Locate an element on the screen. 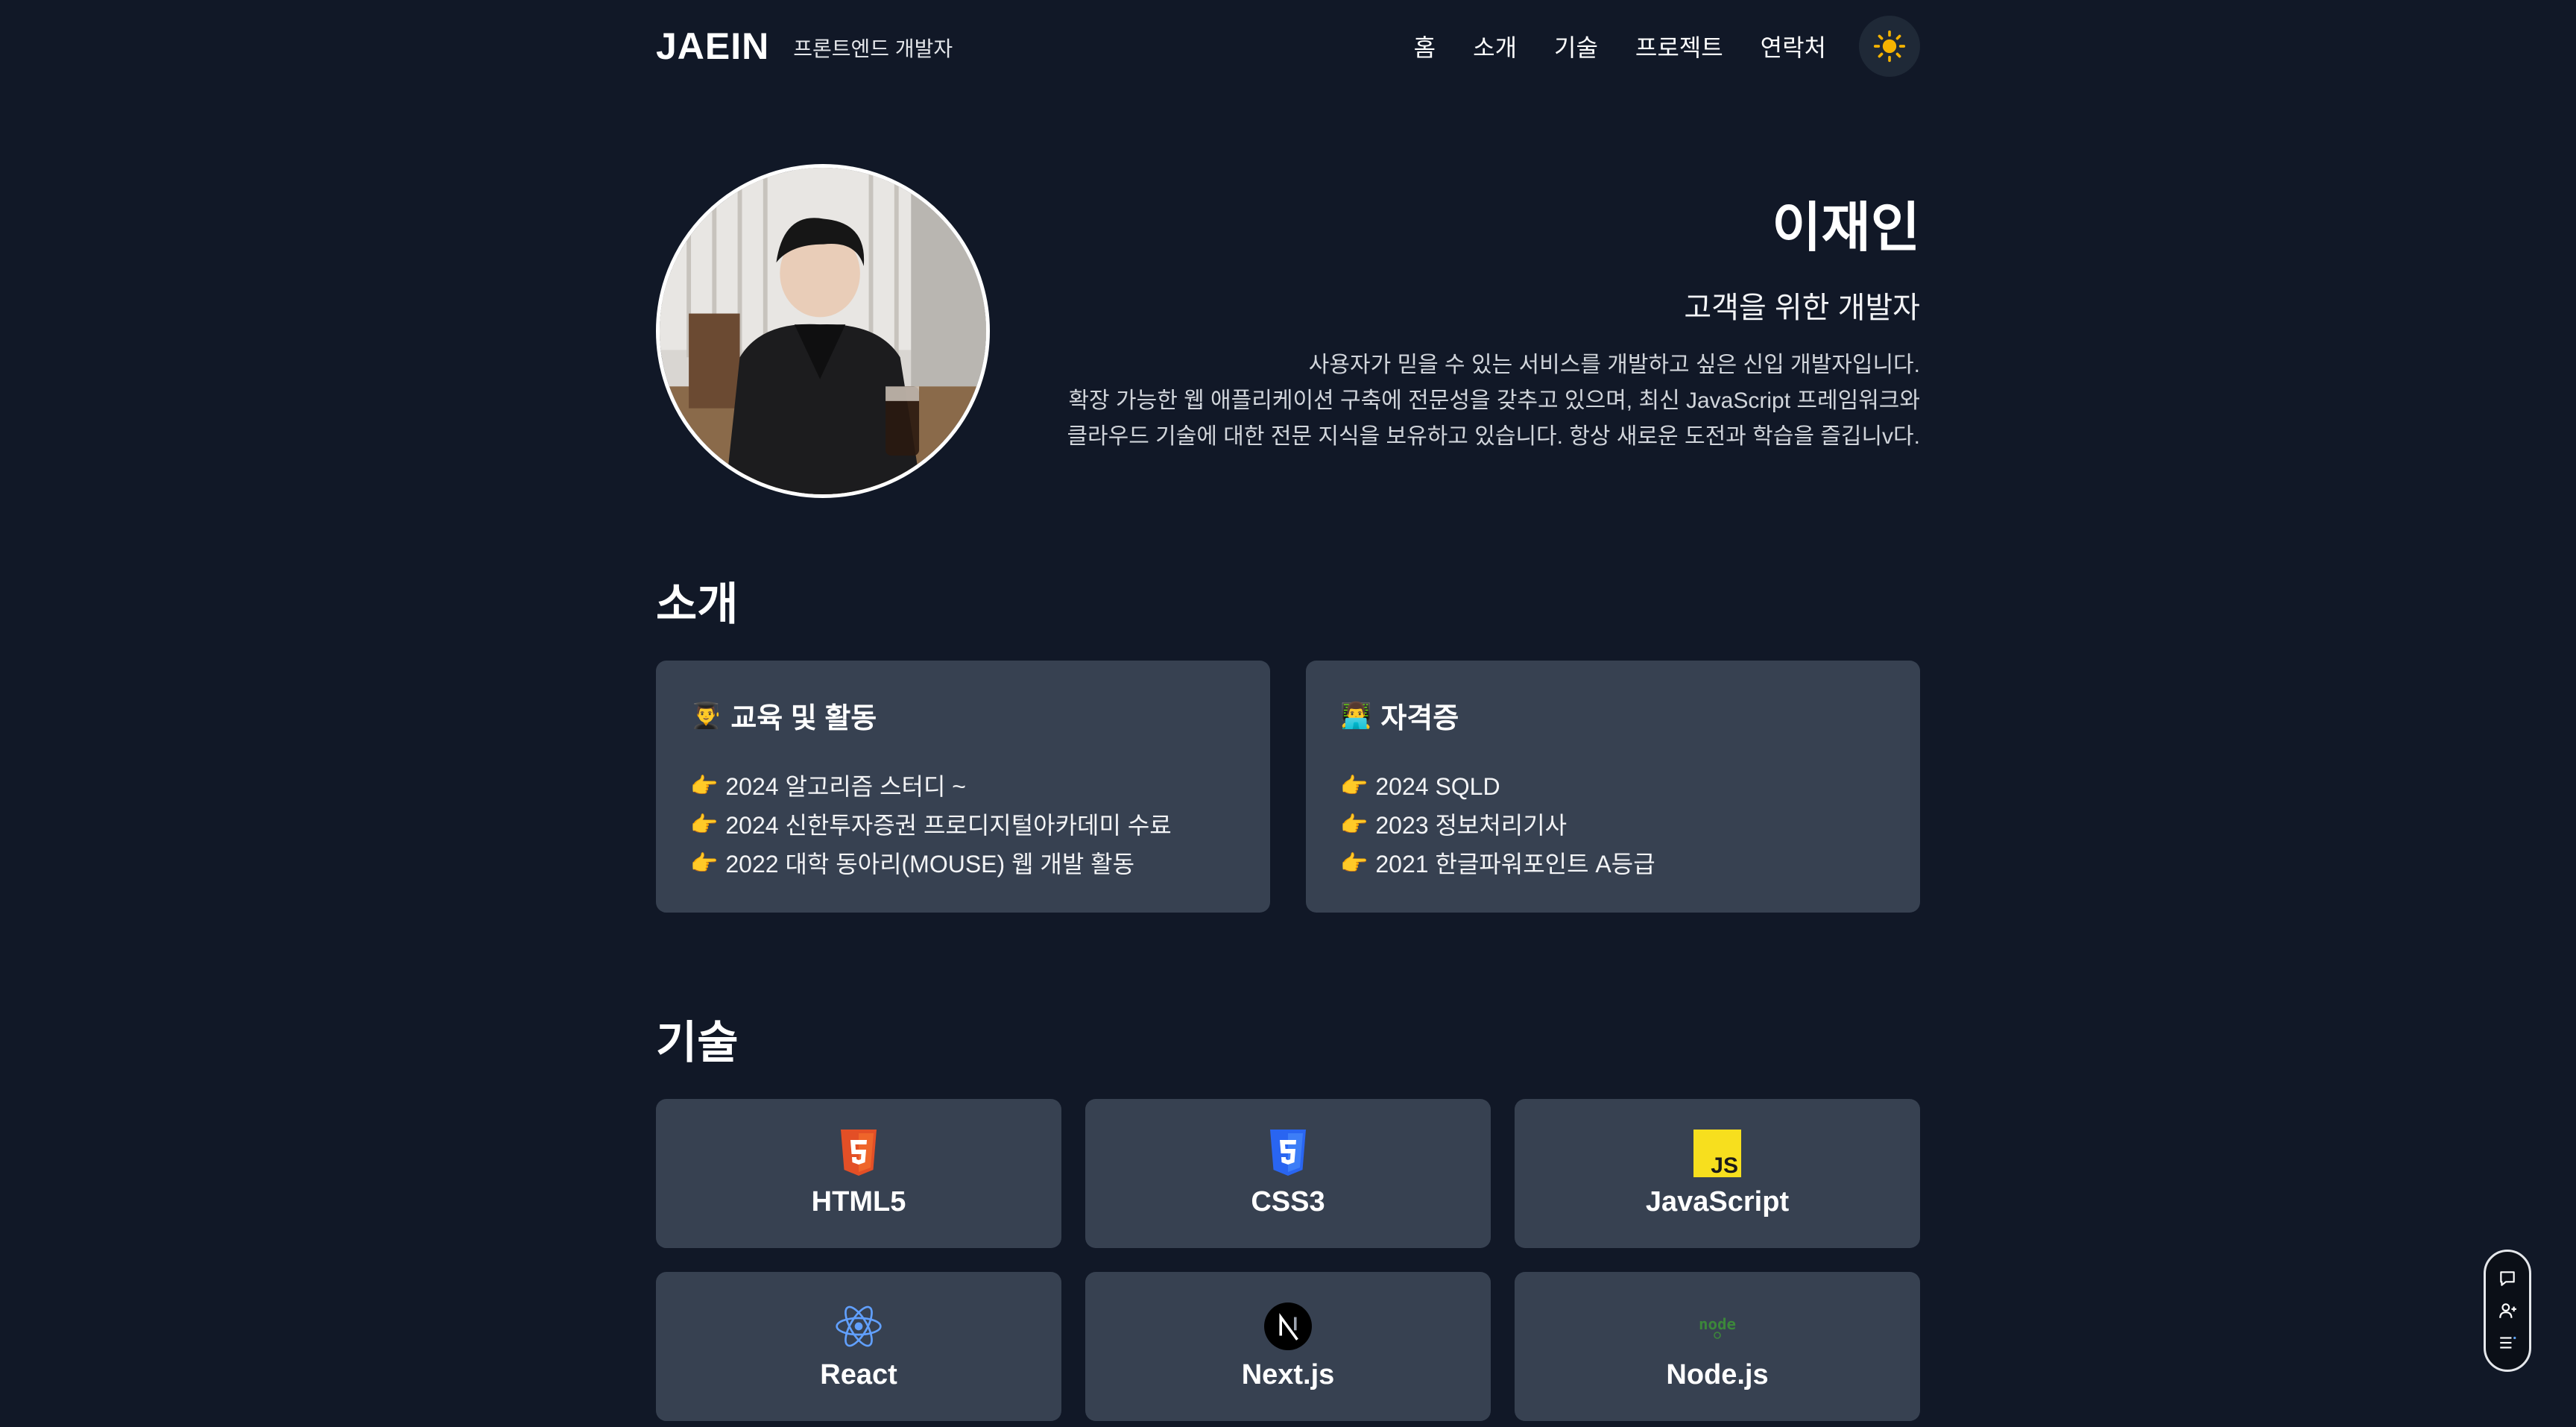  brand: JAEIN 프론트엔드 개발자 is located at coordinates (804, 47).